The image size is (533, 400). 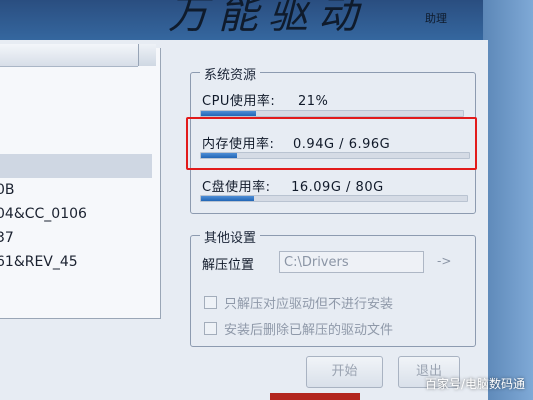 What do you see at coordinates (508, 200) in the screenshot?
I see `desktop-background-right` at bounding box center [508, 200].